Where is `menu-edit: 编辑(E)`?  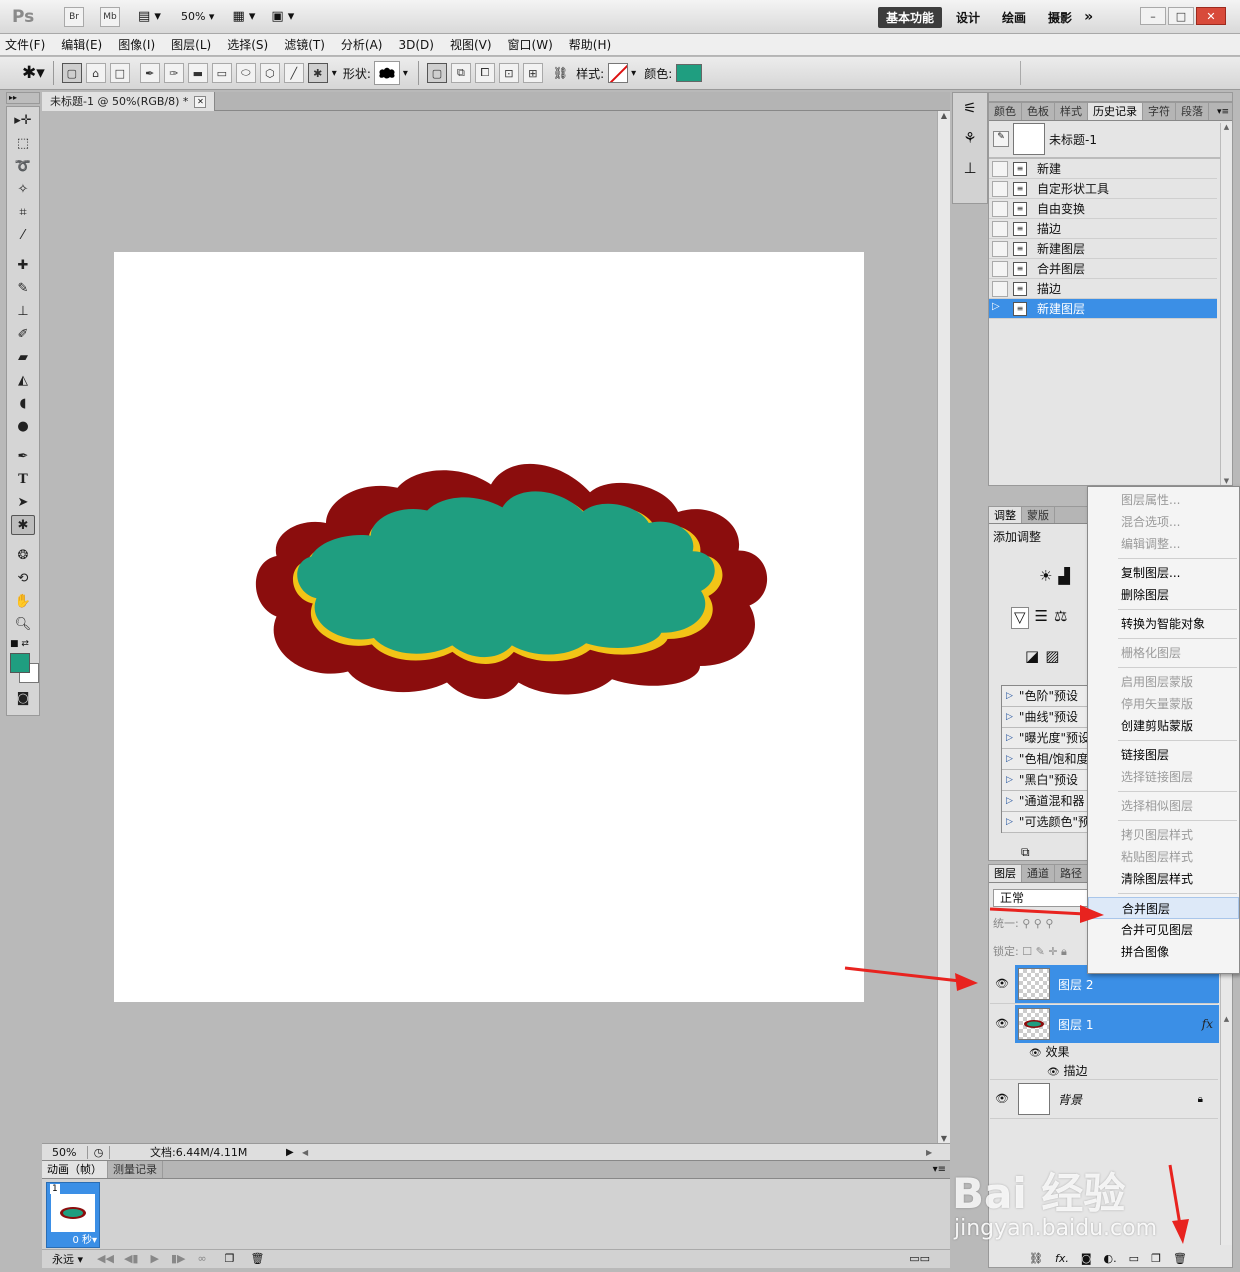
menu-edit: 编辑(E) is located at coordinates (81, 44).